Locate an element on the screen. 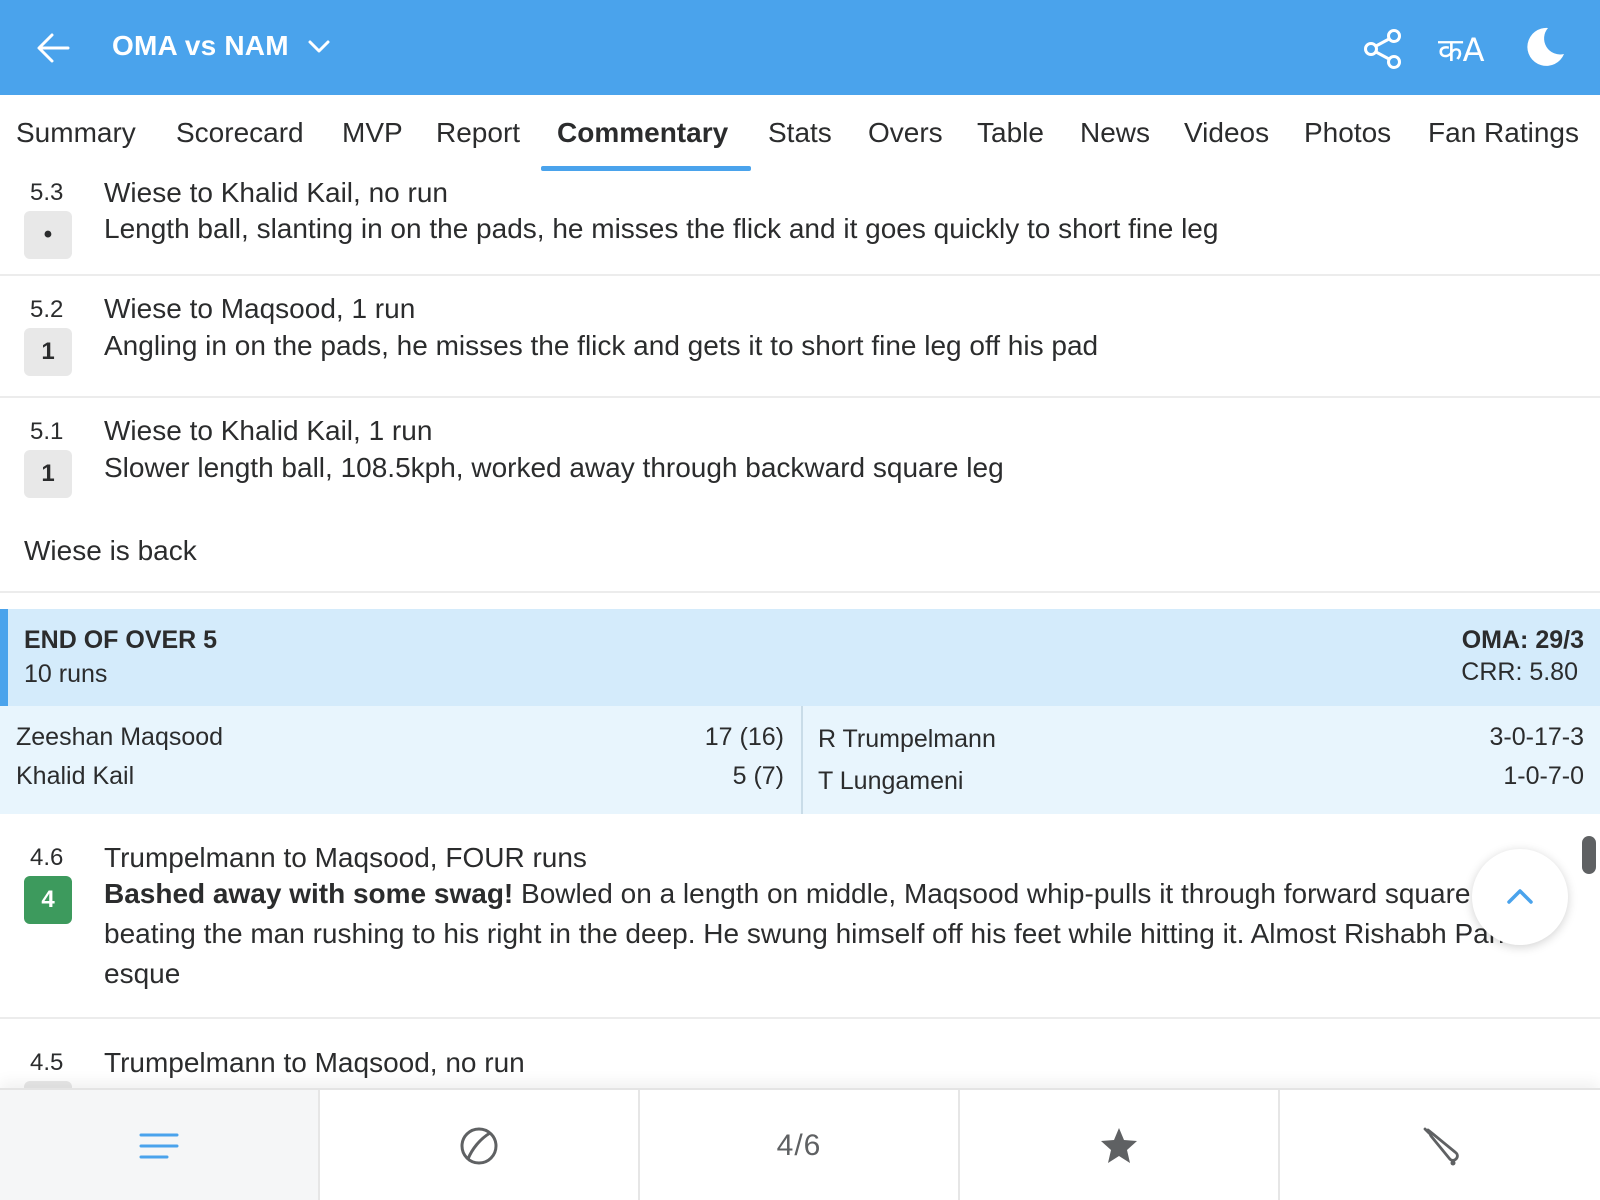 Image resolution: width=1600 pixels, height=1200 pixels. tab-news: News is located at coordinates (1115, 133).